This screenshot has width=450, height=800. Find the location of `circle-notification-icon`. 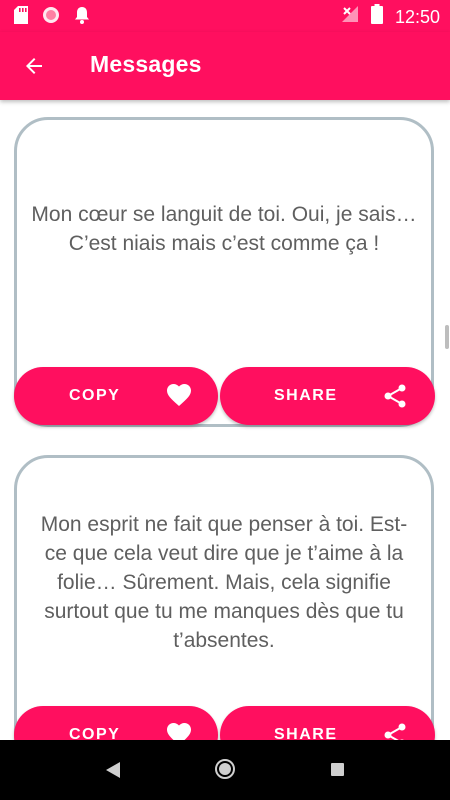

circle-notification-icon is located at coordinates (51, 17).